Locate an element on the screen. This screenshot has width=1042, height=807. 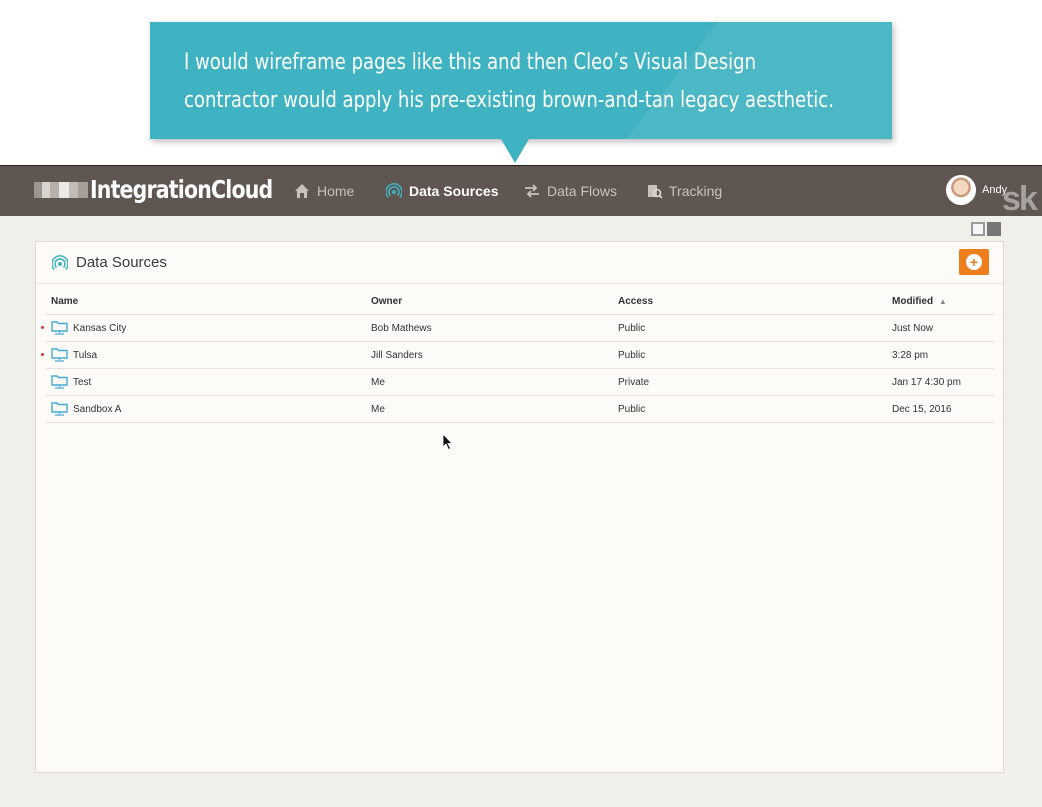
view-toggle is located at coordinates (986, 229).